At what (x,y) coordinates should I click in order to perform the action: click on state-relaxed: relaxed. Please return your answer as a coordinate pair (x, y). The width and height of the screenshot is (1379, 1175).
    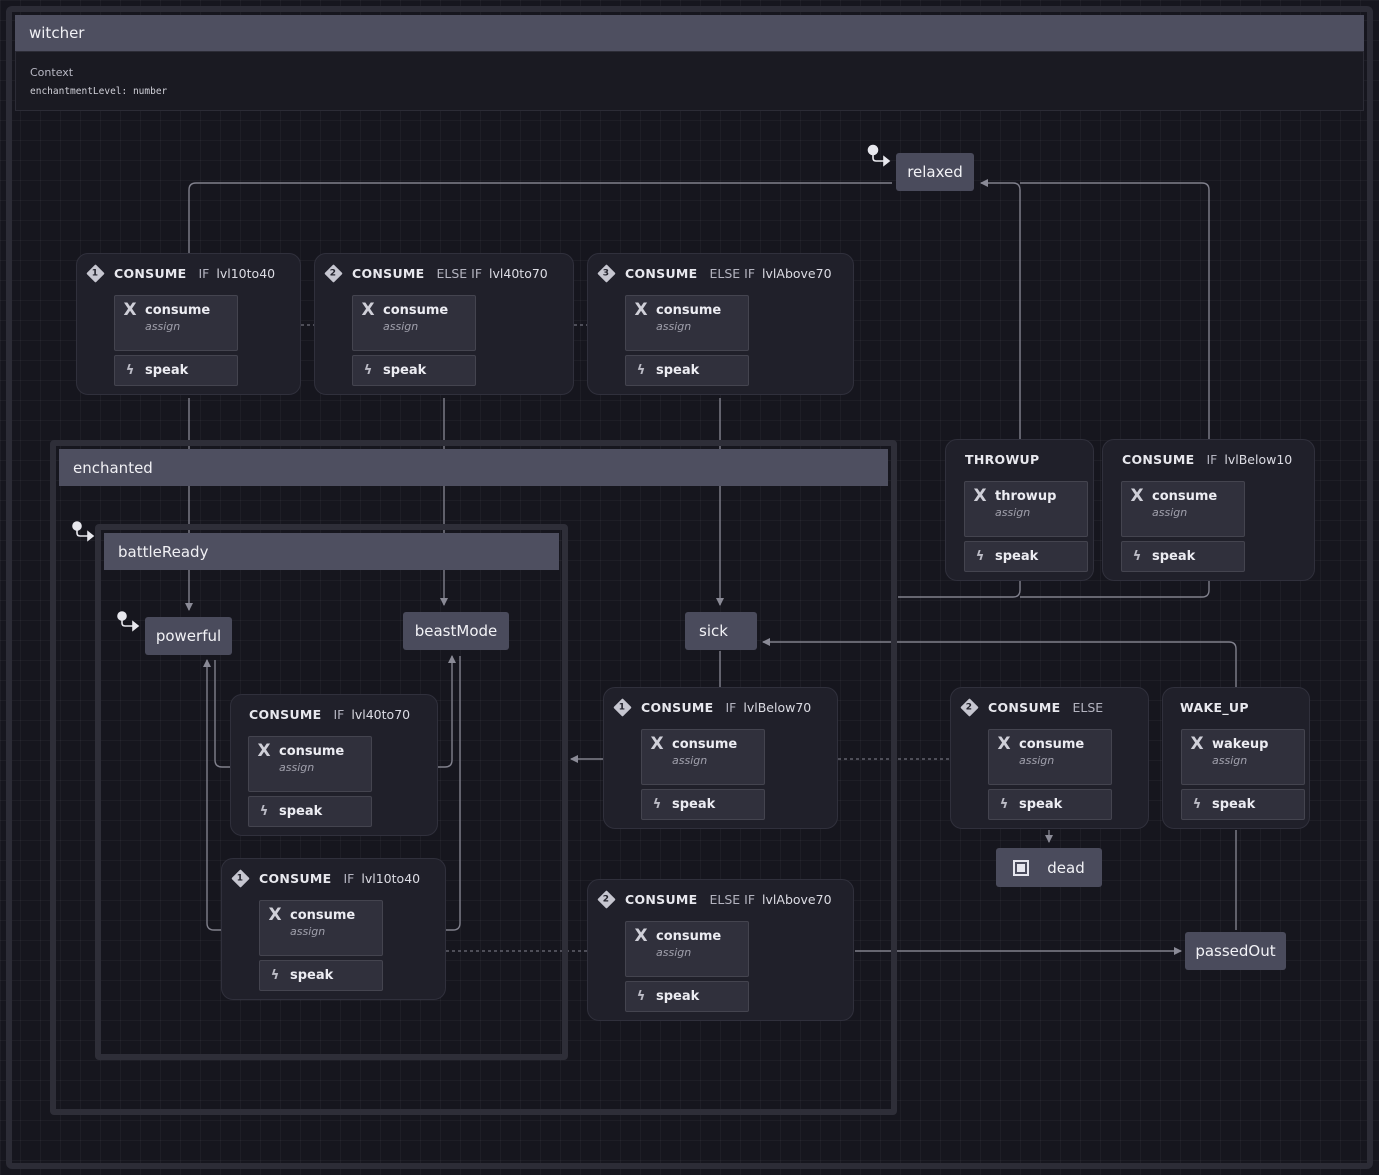
    Looking at the image, I should click on (935, 172).